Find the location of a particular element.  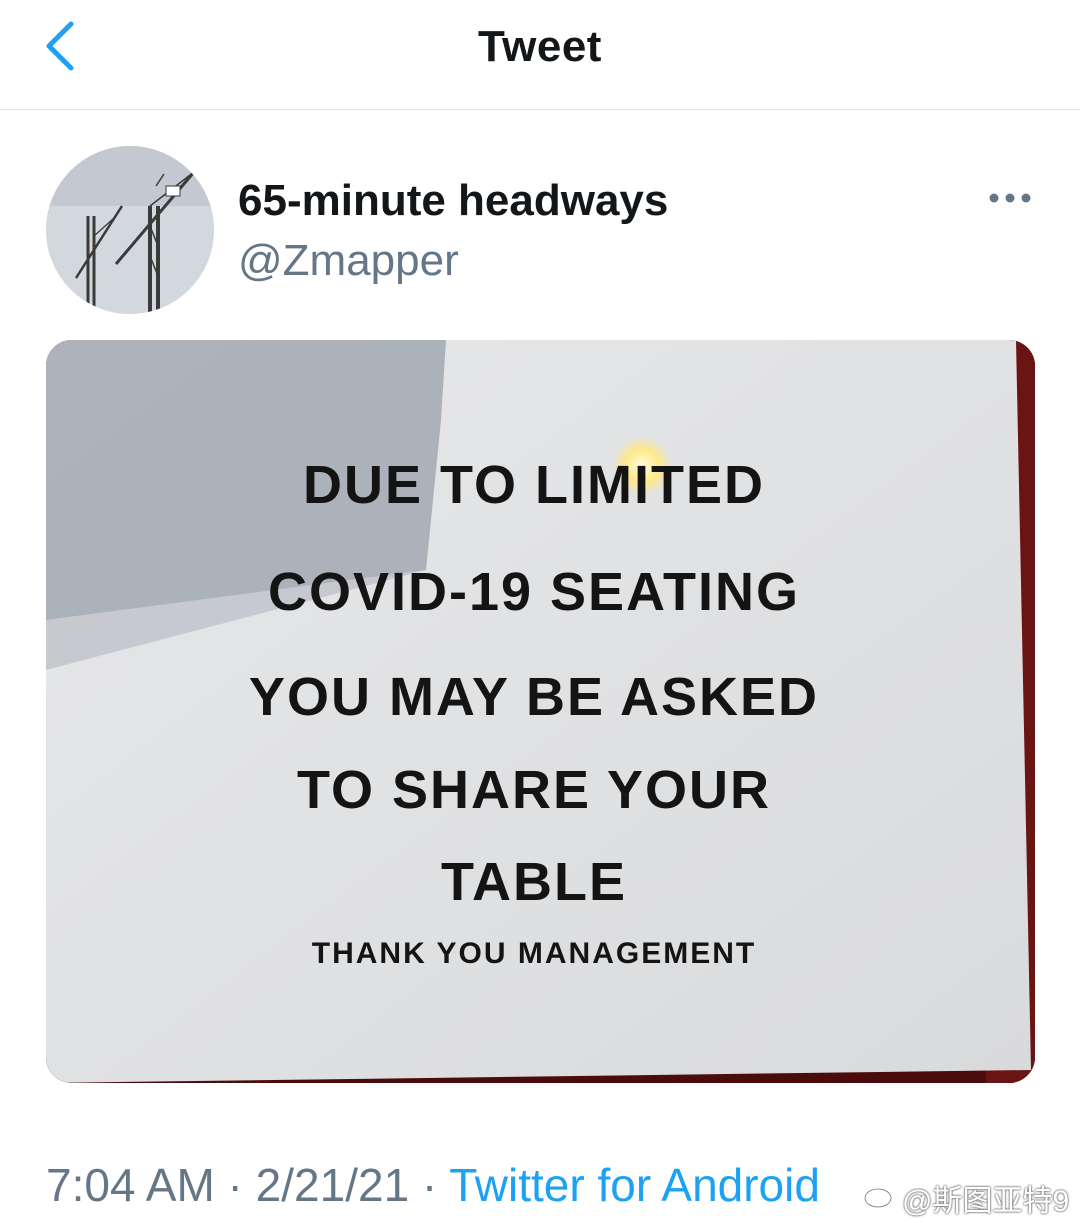

watermark-text: @斯图亚特9 is located at coordinates (986, 1201).